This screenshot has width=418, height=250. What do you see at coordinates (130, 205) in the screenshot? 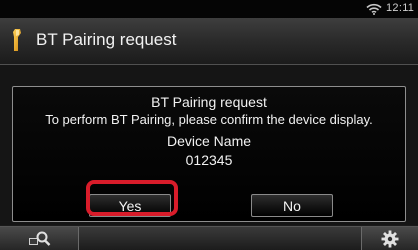
I see `yes-button: Yes` at bounding box center [130, 205].